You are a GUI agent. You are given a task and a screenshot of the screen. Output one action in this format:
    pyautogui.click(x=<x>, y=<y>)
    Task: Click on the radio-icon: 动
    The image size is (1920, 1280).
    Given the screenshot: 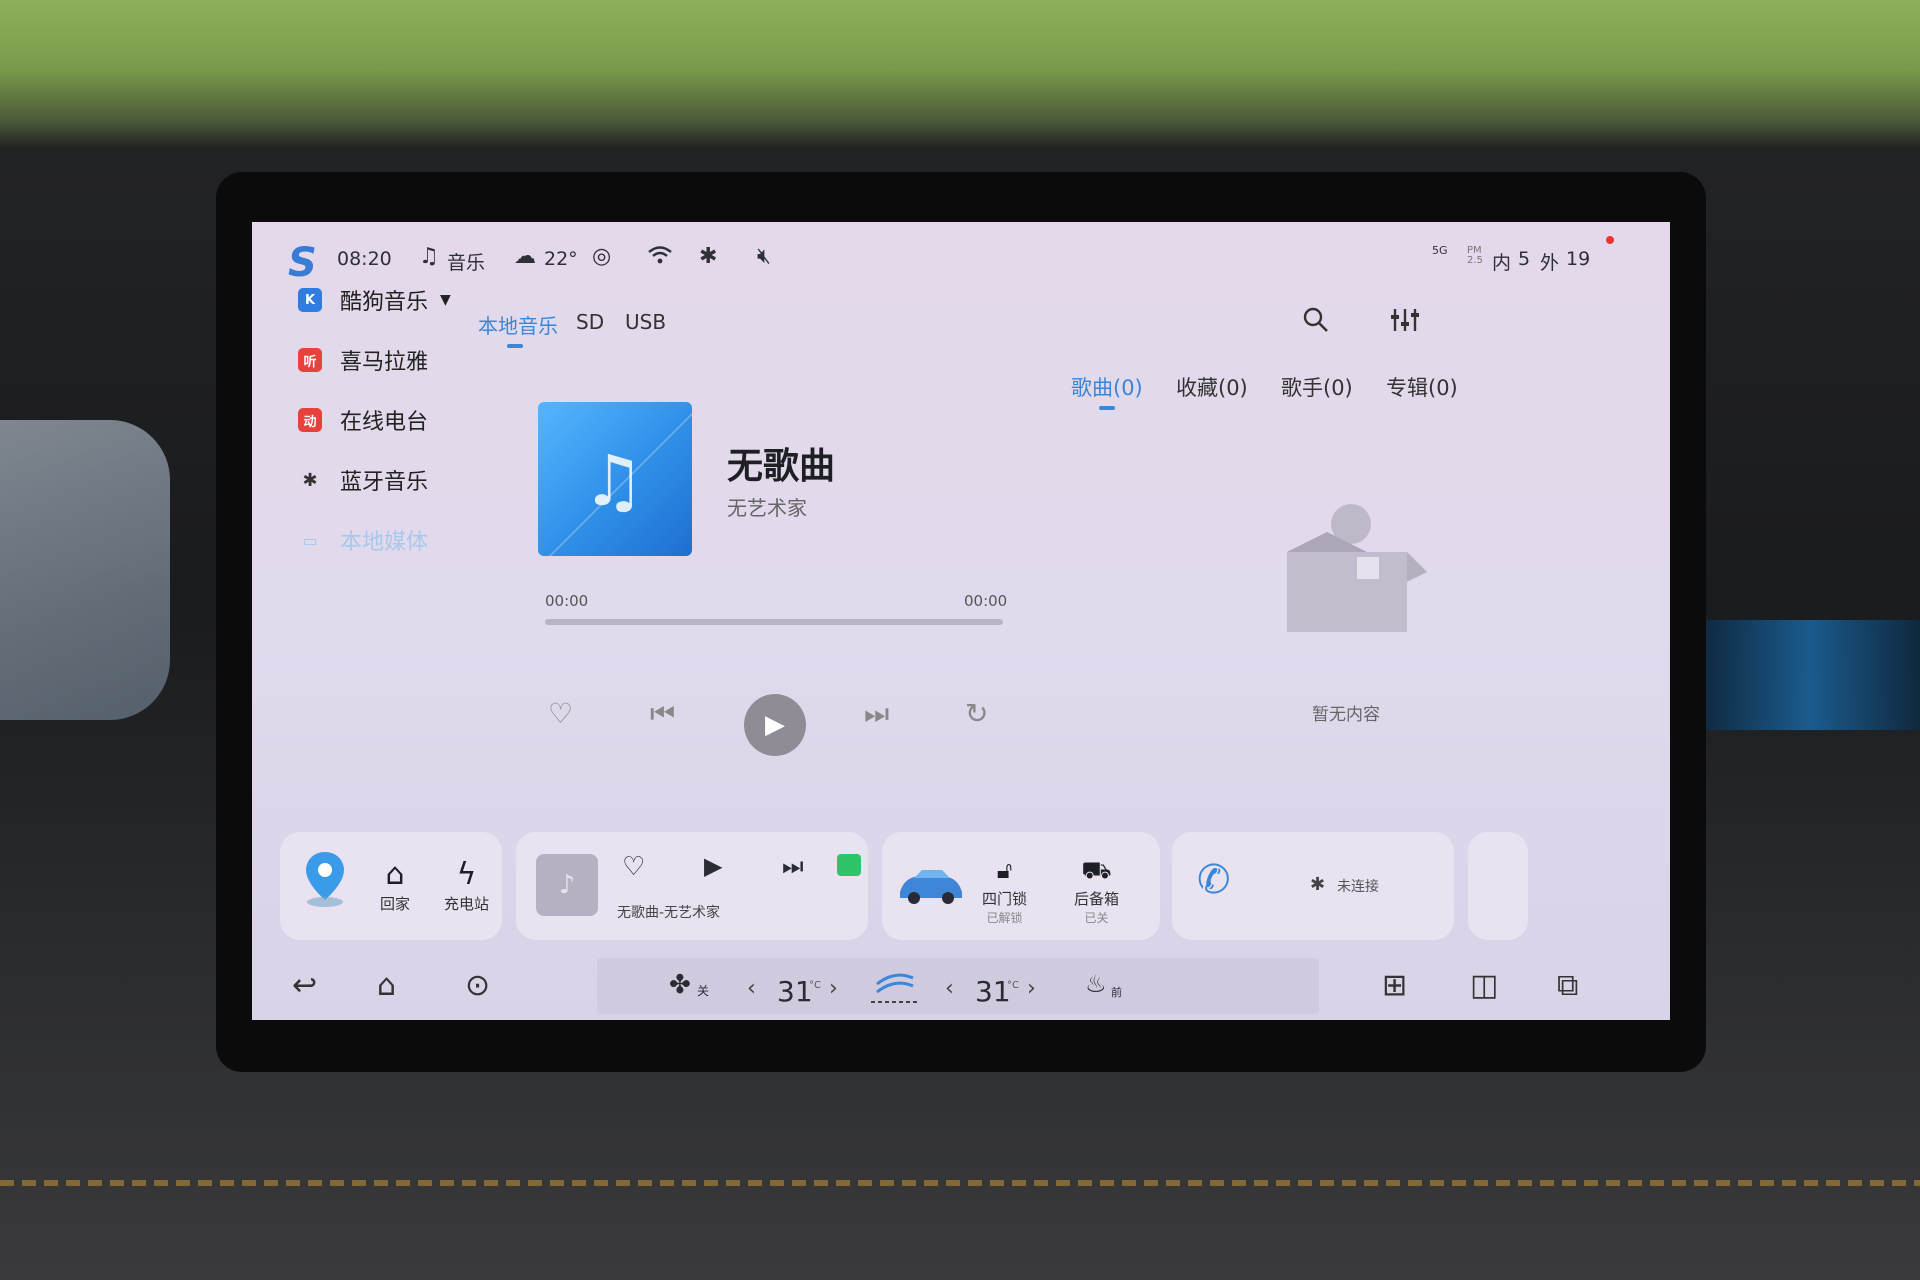 What is the action you would take?
    pyautogui.click(x=310, y=420)
    